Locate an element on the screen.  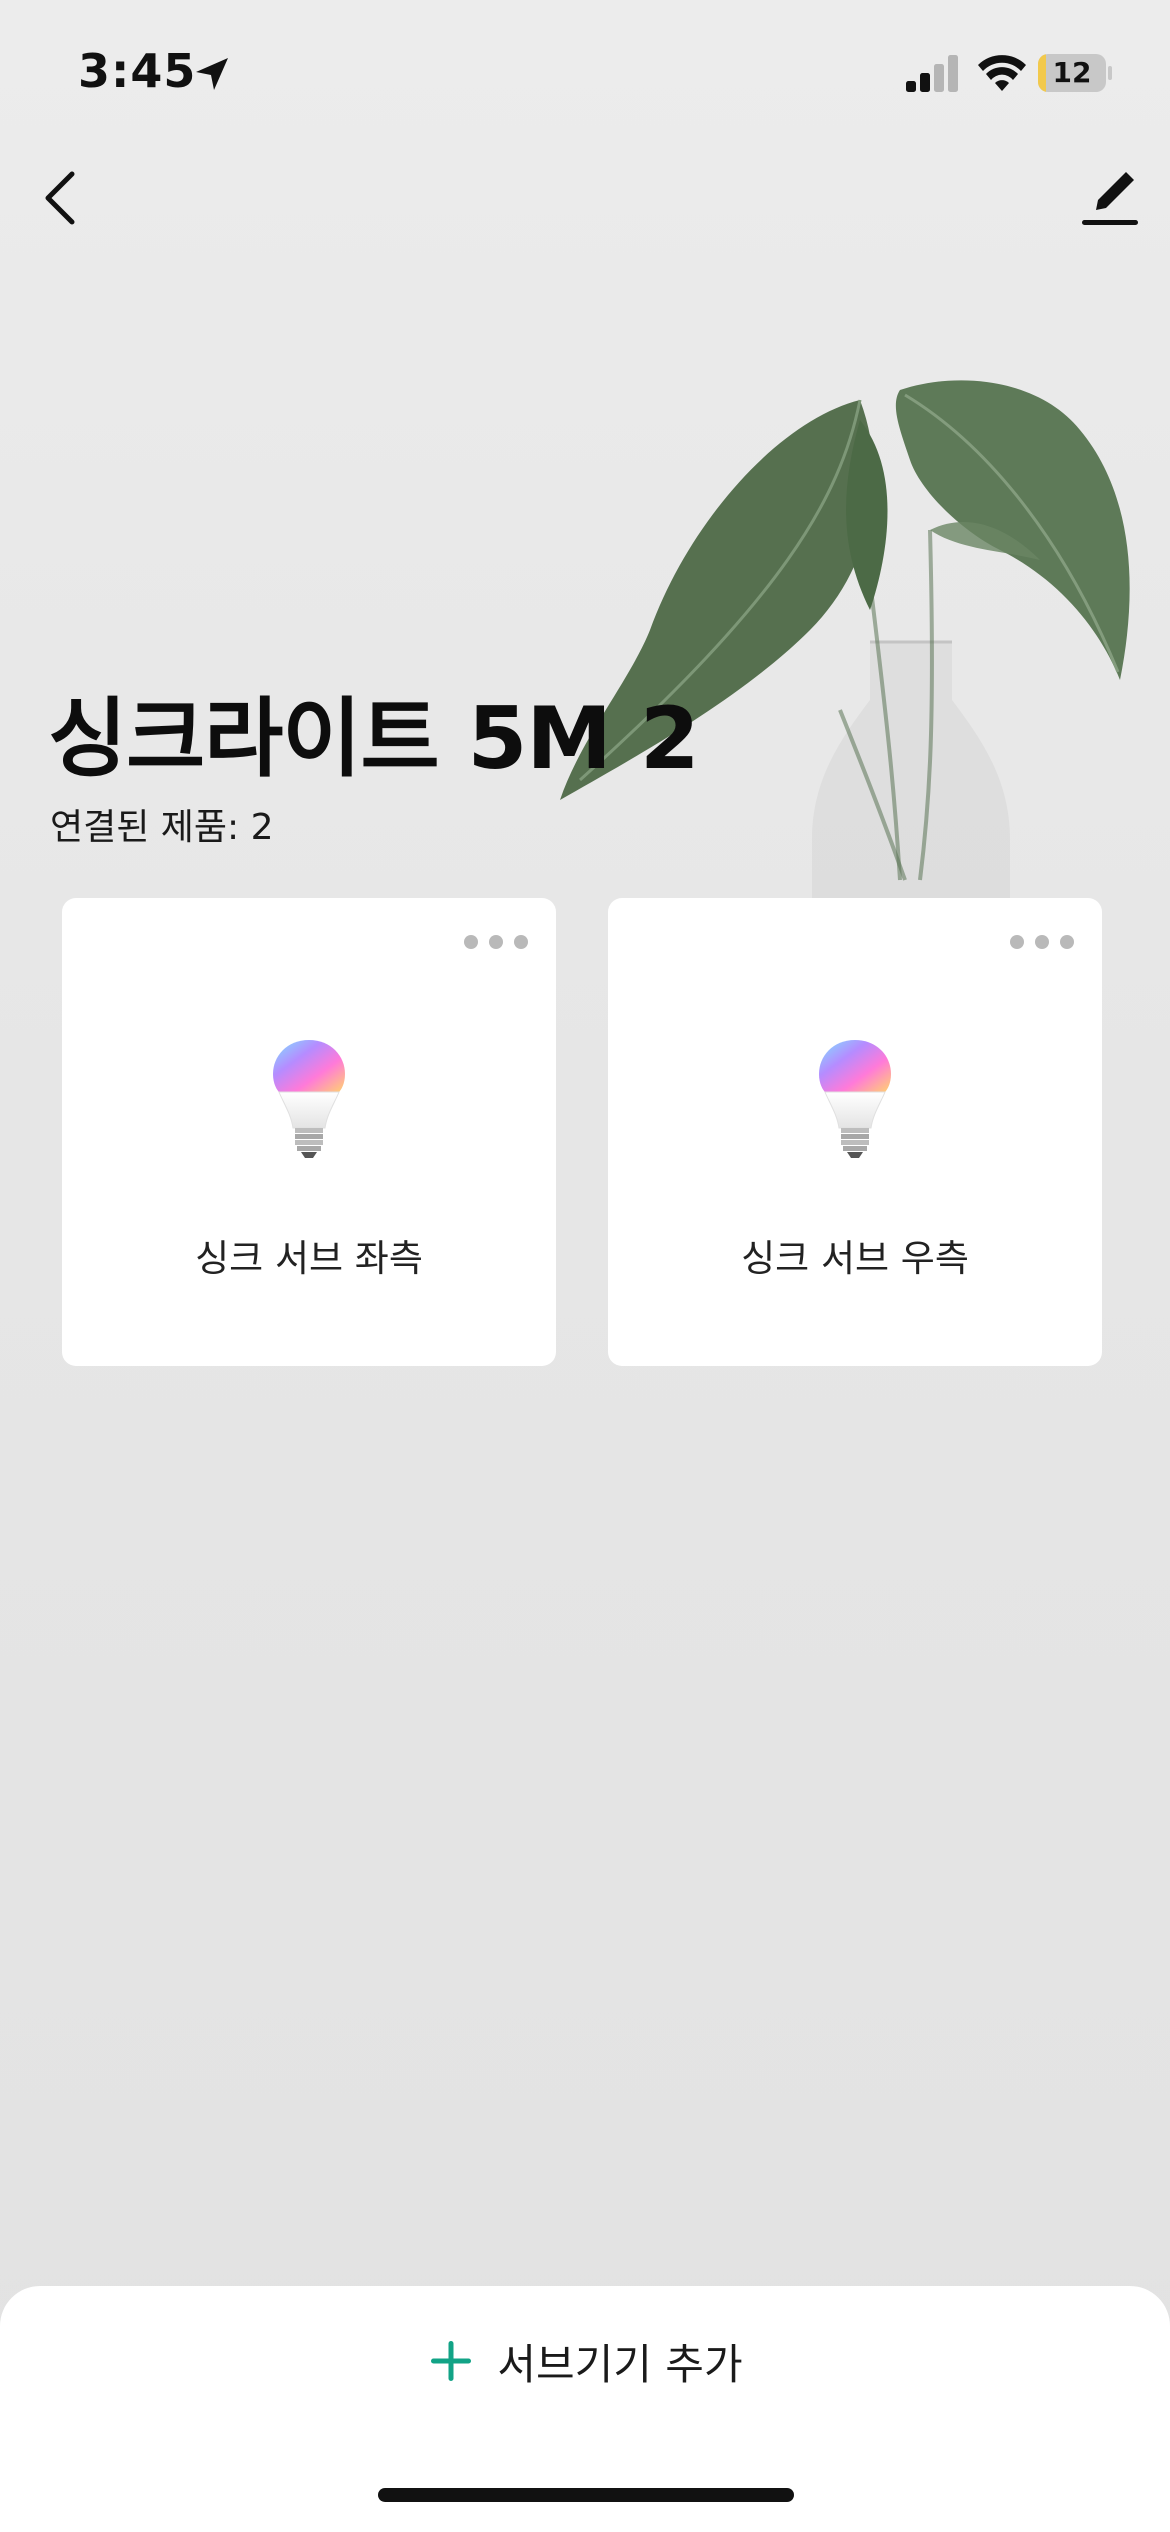
battery-body: 12 is located at coordinates (1072, 73).